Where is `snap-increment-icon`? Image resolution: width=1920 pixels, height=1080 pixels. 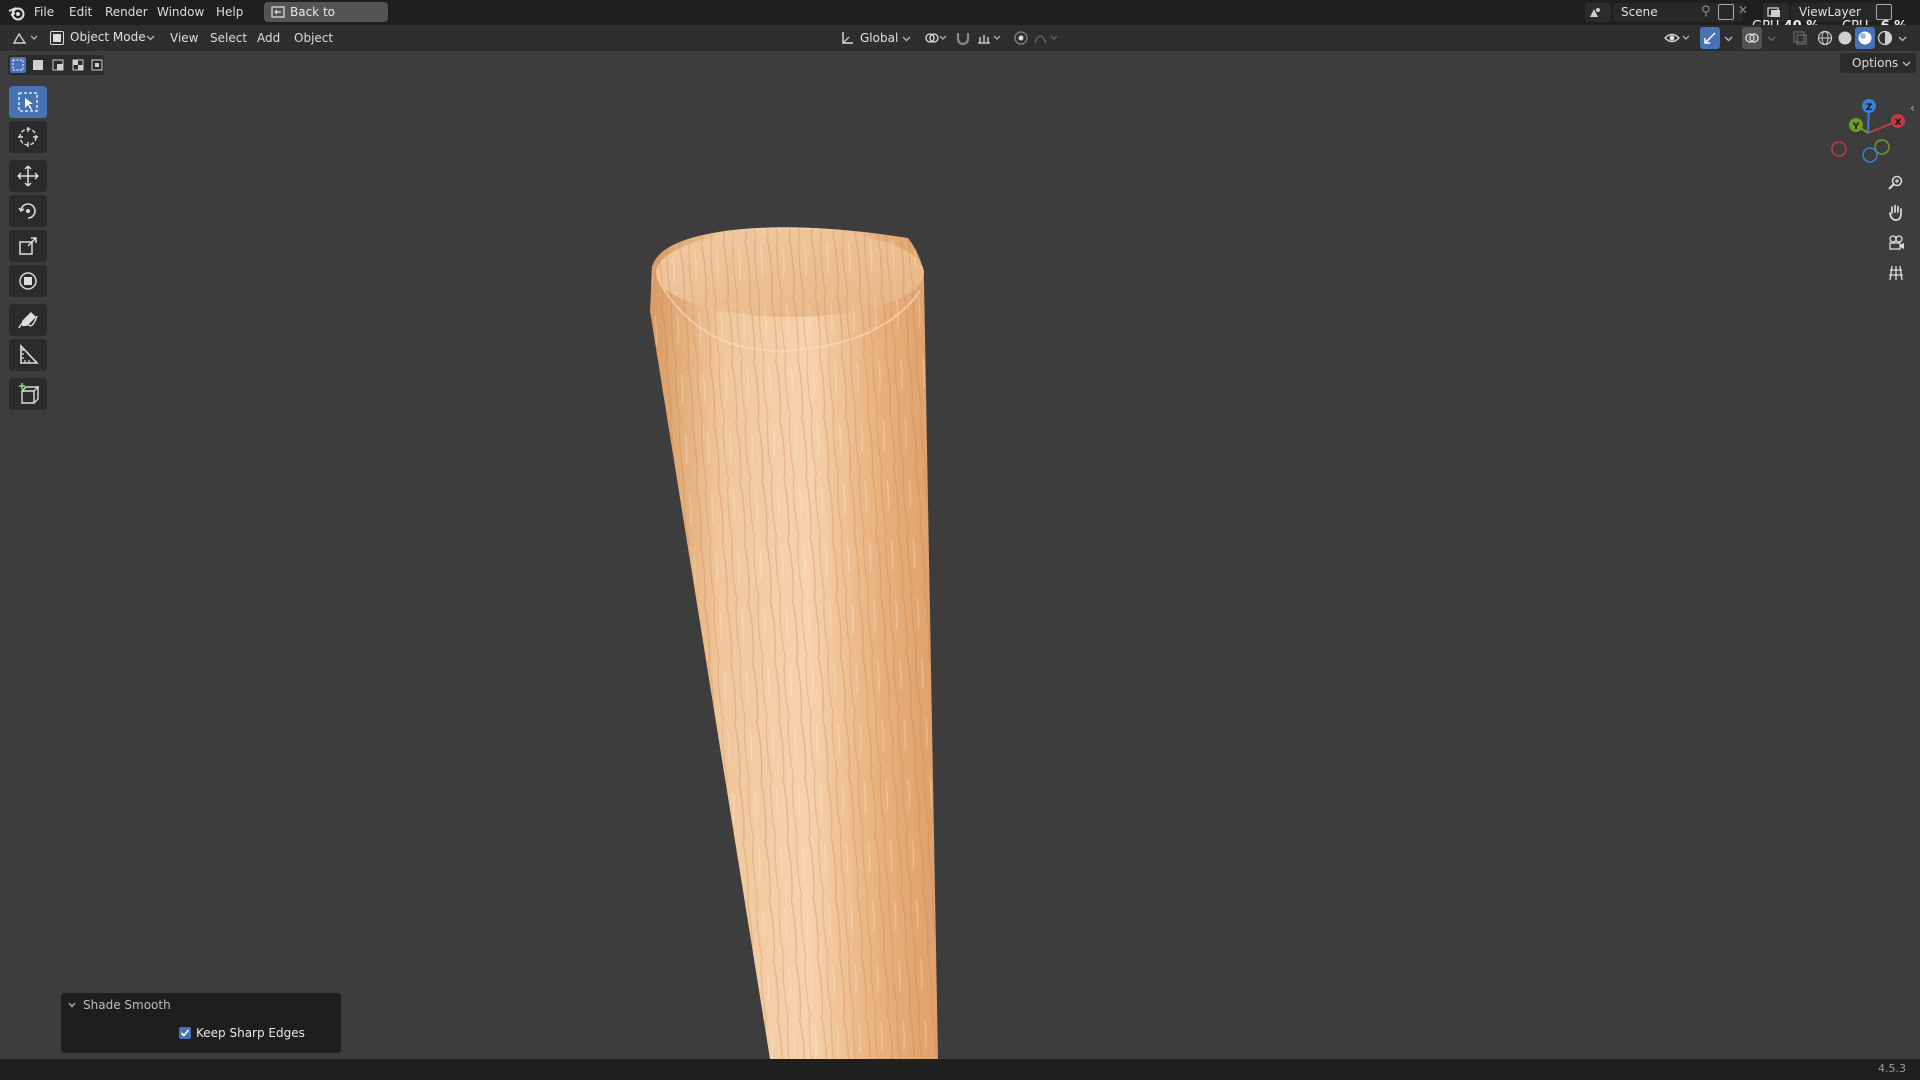
snap-increment-icon is located at coordinates (989, 39).